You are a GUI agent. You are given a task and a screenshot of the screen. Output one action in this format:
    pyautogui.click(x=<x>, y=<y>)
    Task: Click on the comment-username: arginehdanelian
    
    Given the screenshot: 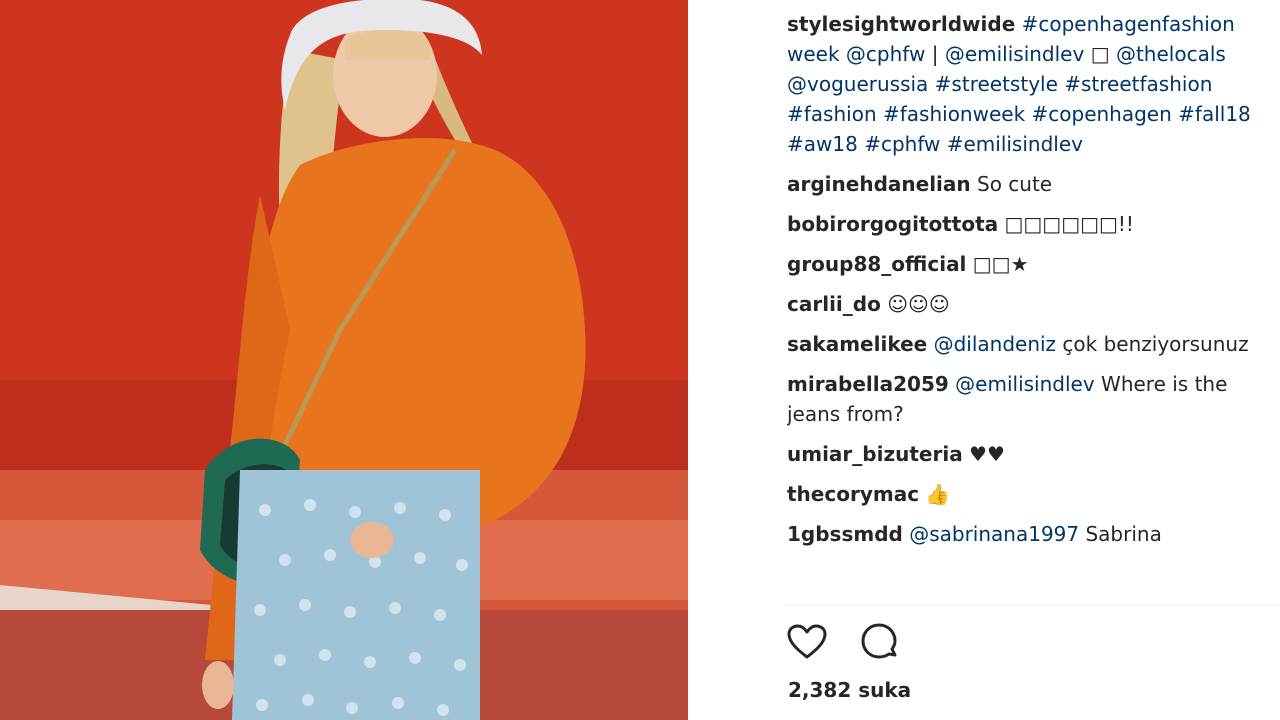 What is the action you would take?
    pyautogui.click(x=879, y=184)
    